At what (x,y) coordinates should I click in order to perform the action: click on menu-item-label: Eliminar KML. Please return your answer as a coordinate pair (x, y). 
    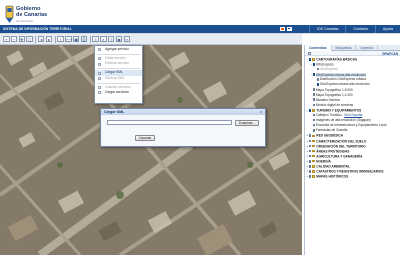
    Looking at the image, I should click on (115, 77).